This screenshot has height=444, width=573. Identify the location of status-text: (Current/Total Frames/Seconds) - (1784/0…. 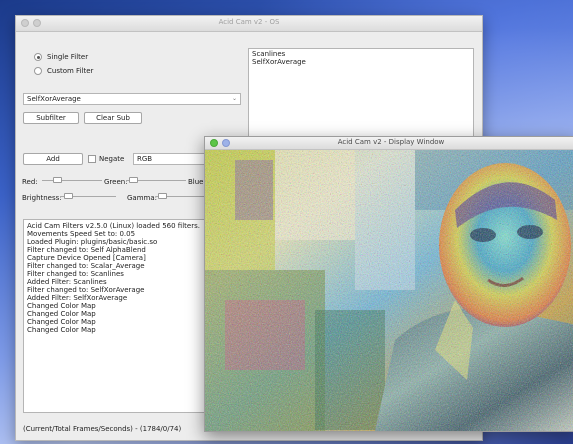
(102, 429).